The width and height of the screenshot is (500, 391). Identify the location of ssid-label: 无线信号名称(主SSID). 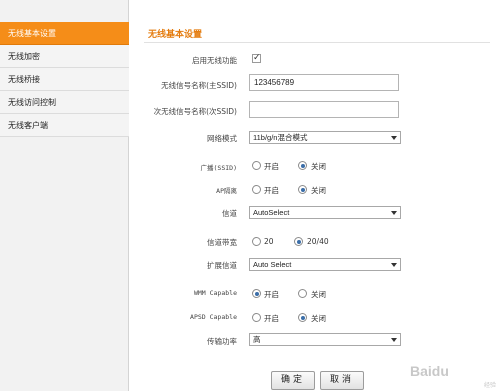
(199, 85).